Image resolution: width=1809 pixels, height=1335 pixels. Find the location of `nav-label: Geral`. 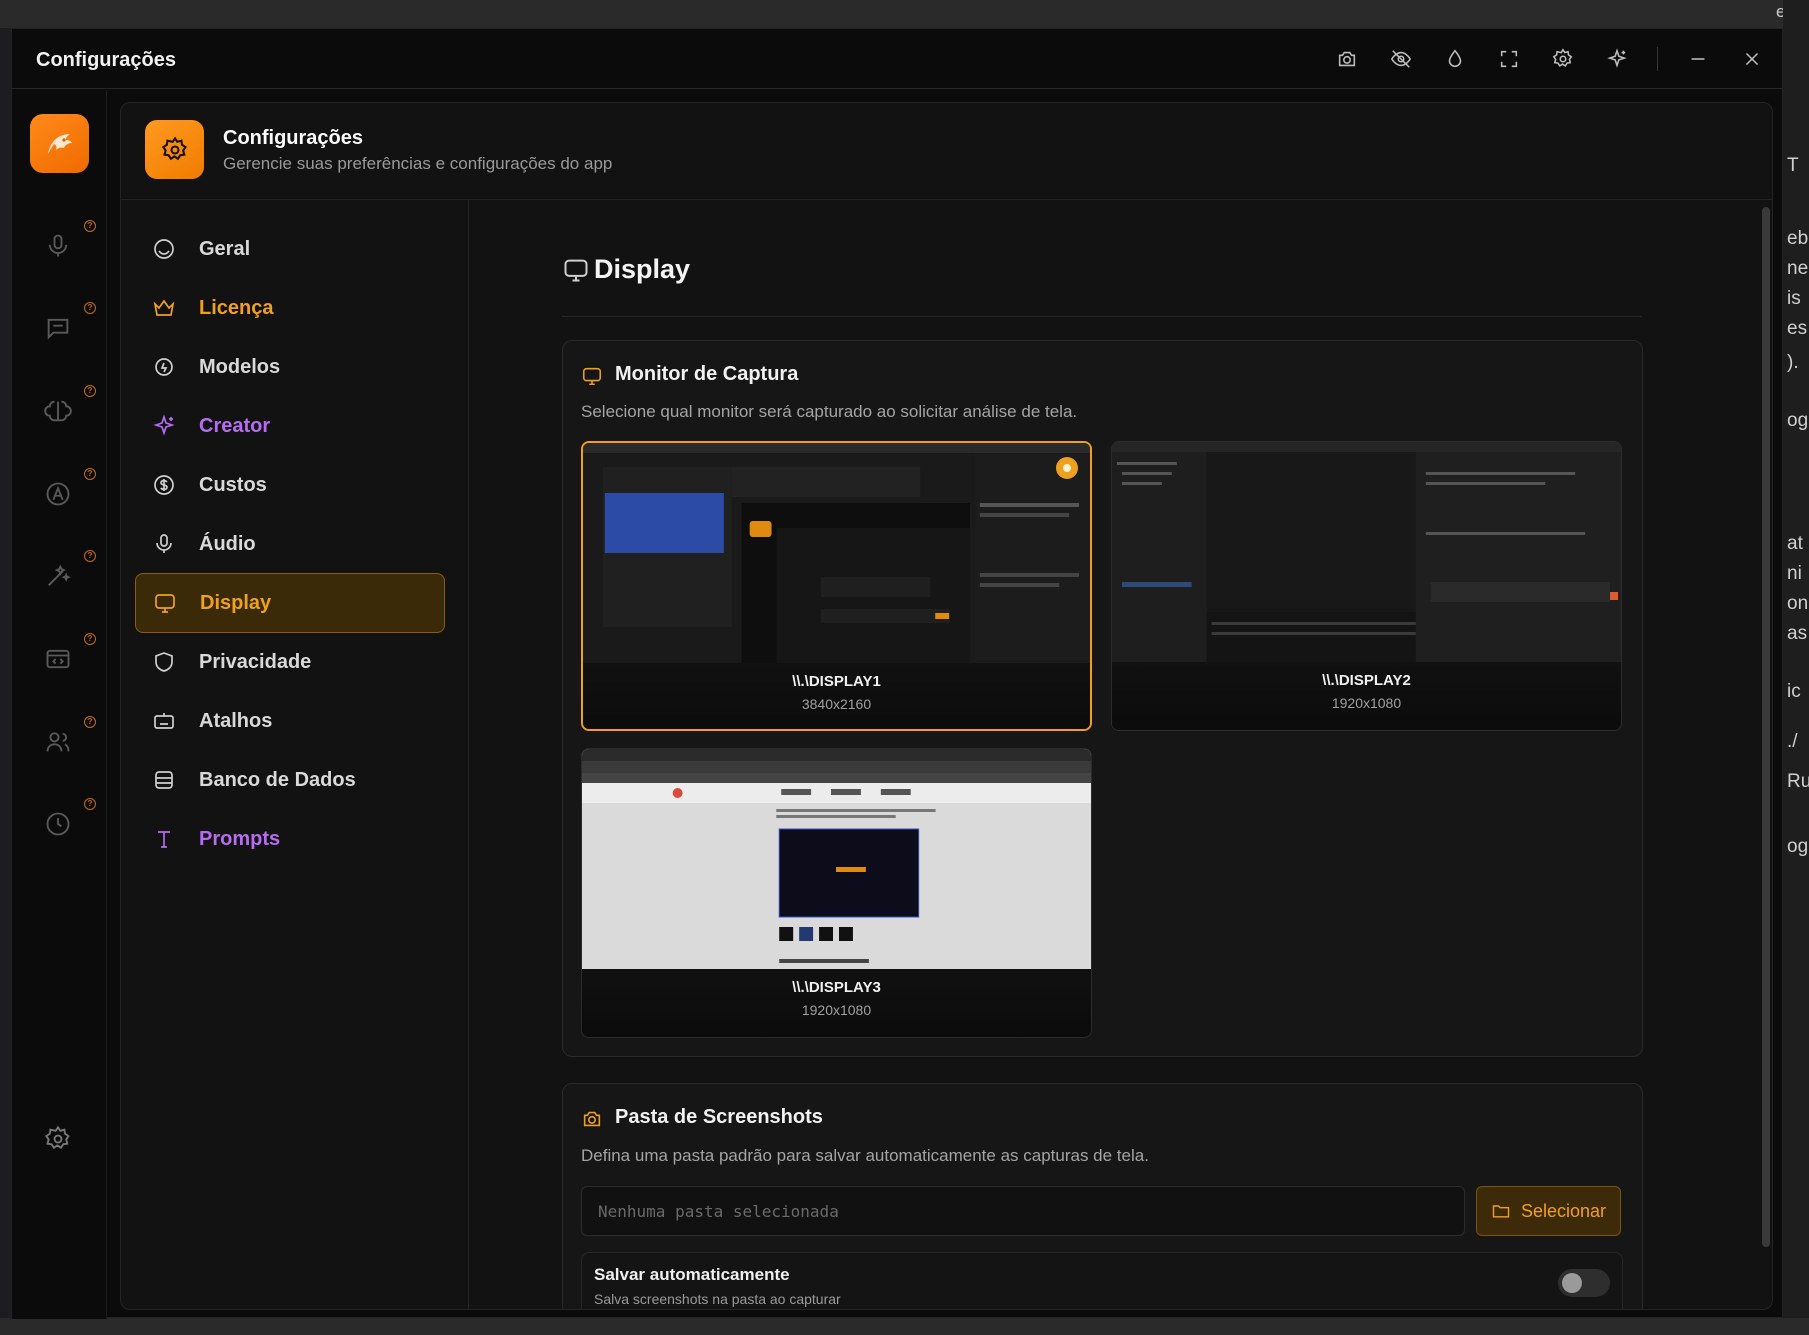

nav-label: Geral is located at coordinates (225, 248).